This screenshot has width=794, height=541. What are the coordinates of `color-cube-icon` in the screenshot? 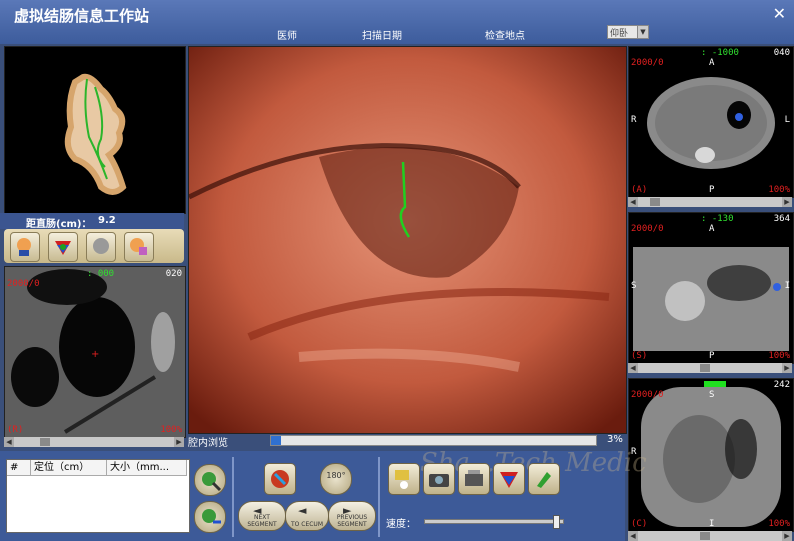 It's located at (63, 247).